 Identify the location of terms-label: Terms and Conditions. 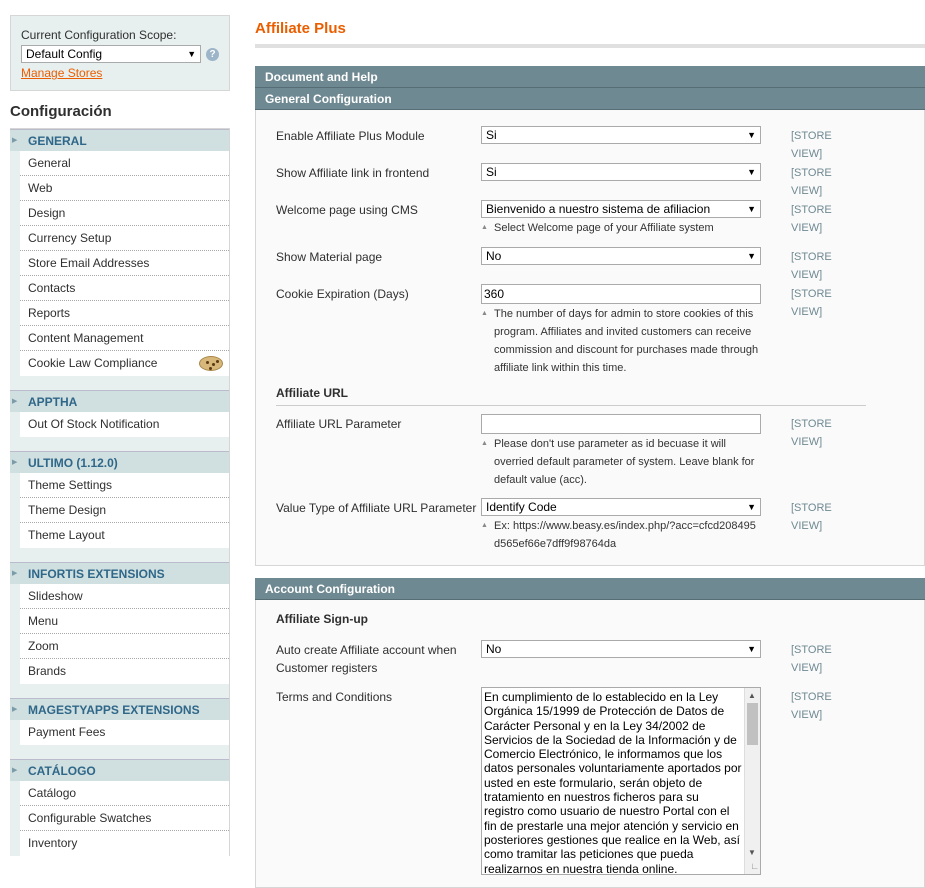
(334, 697).